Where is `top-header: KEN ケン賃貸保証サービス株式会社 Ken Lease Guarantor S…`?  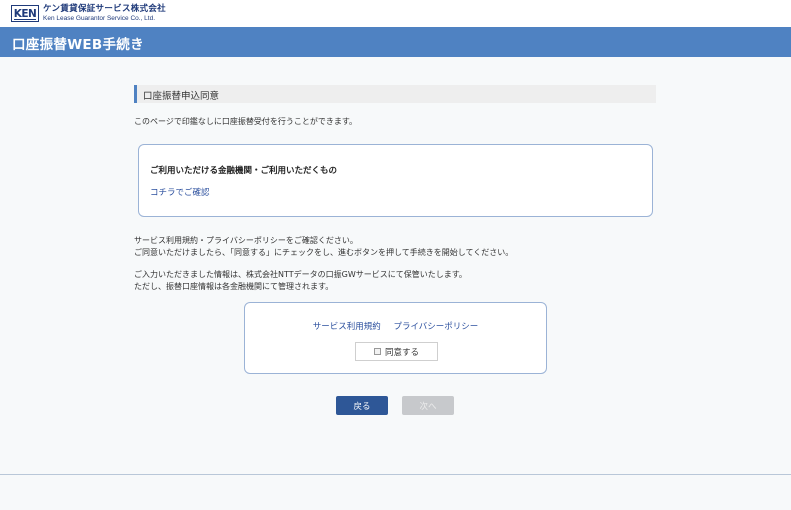
top-header: KEN ケン賃貸保証サービス株式会社 Ken Lease Guarantor S… is located at coordinates (395, 13).